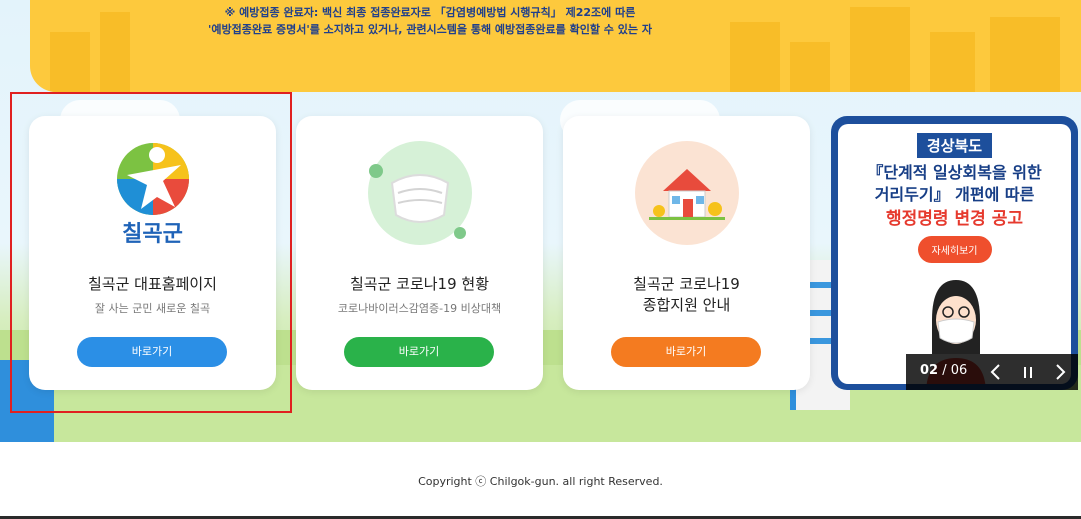 The width and height of the screenshot is (1081, 519). What do you see at coordinates (954, 145) in the screenshot?
I see `notice-badge: 경상북도` at bounding box center [954, 145].